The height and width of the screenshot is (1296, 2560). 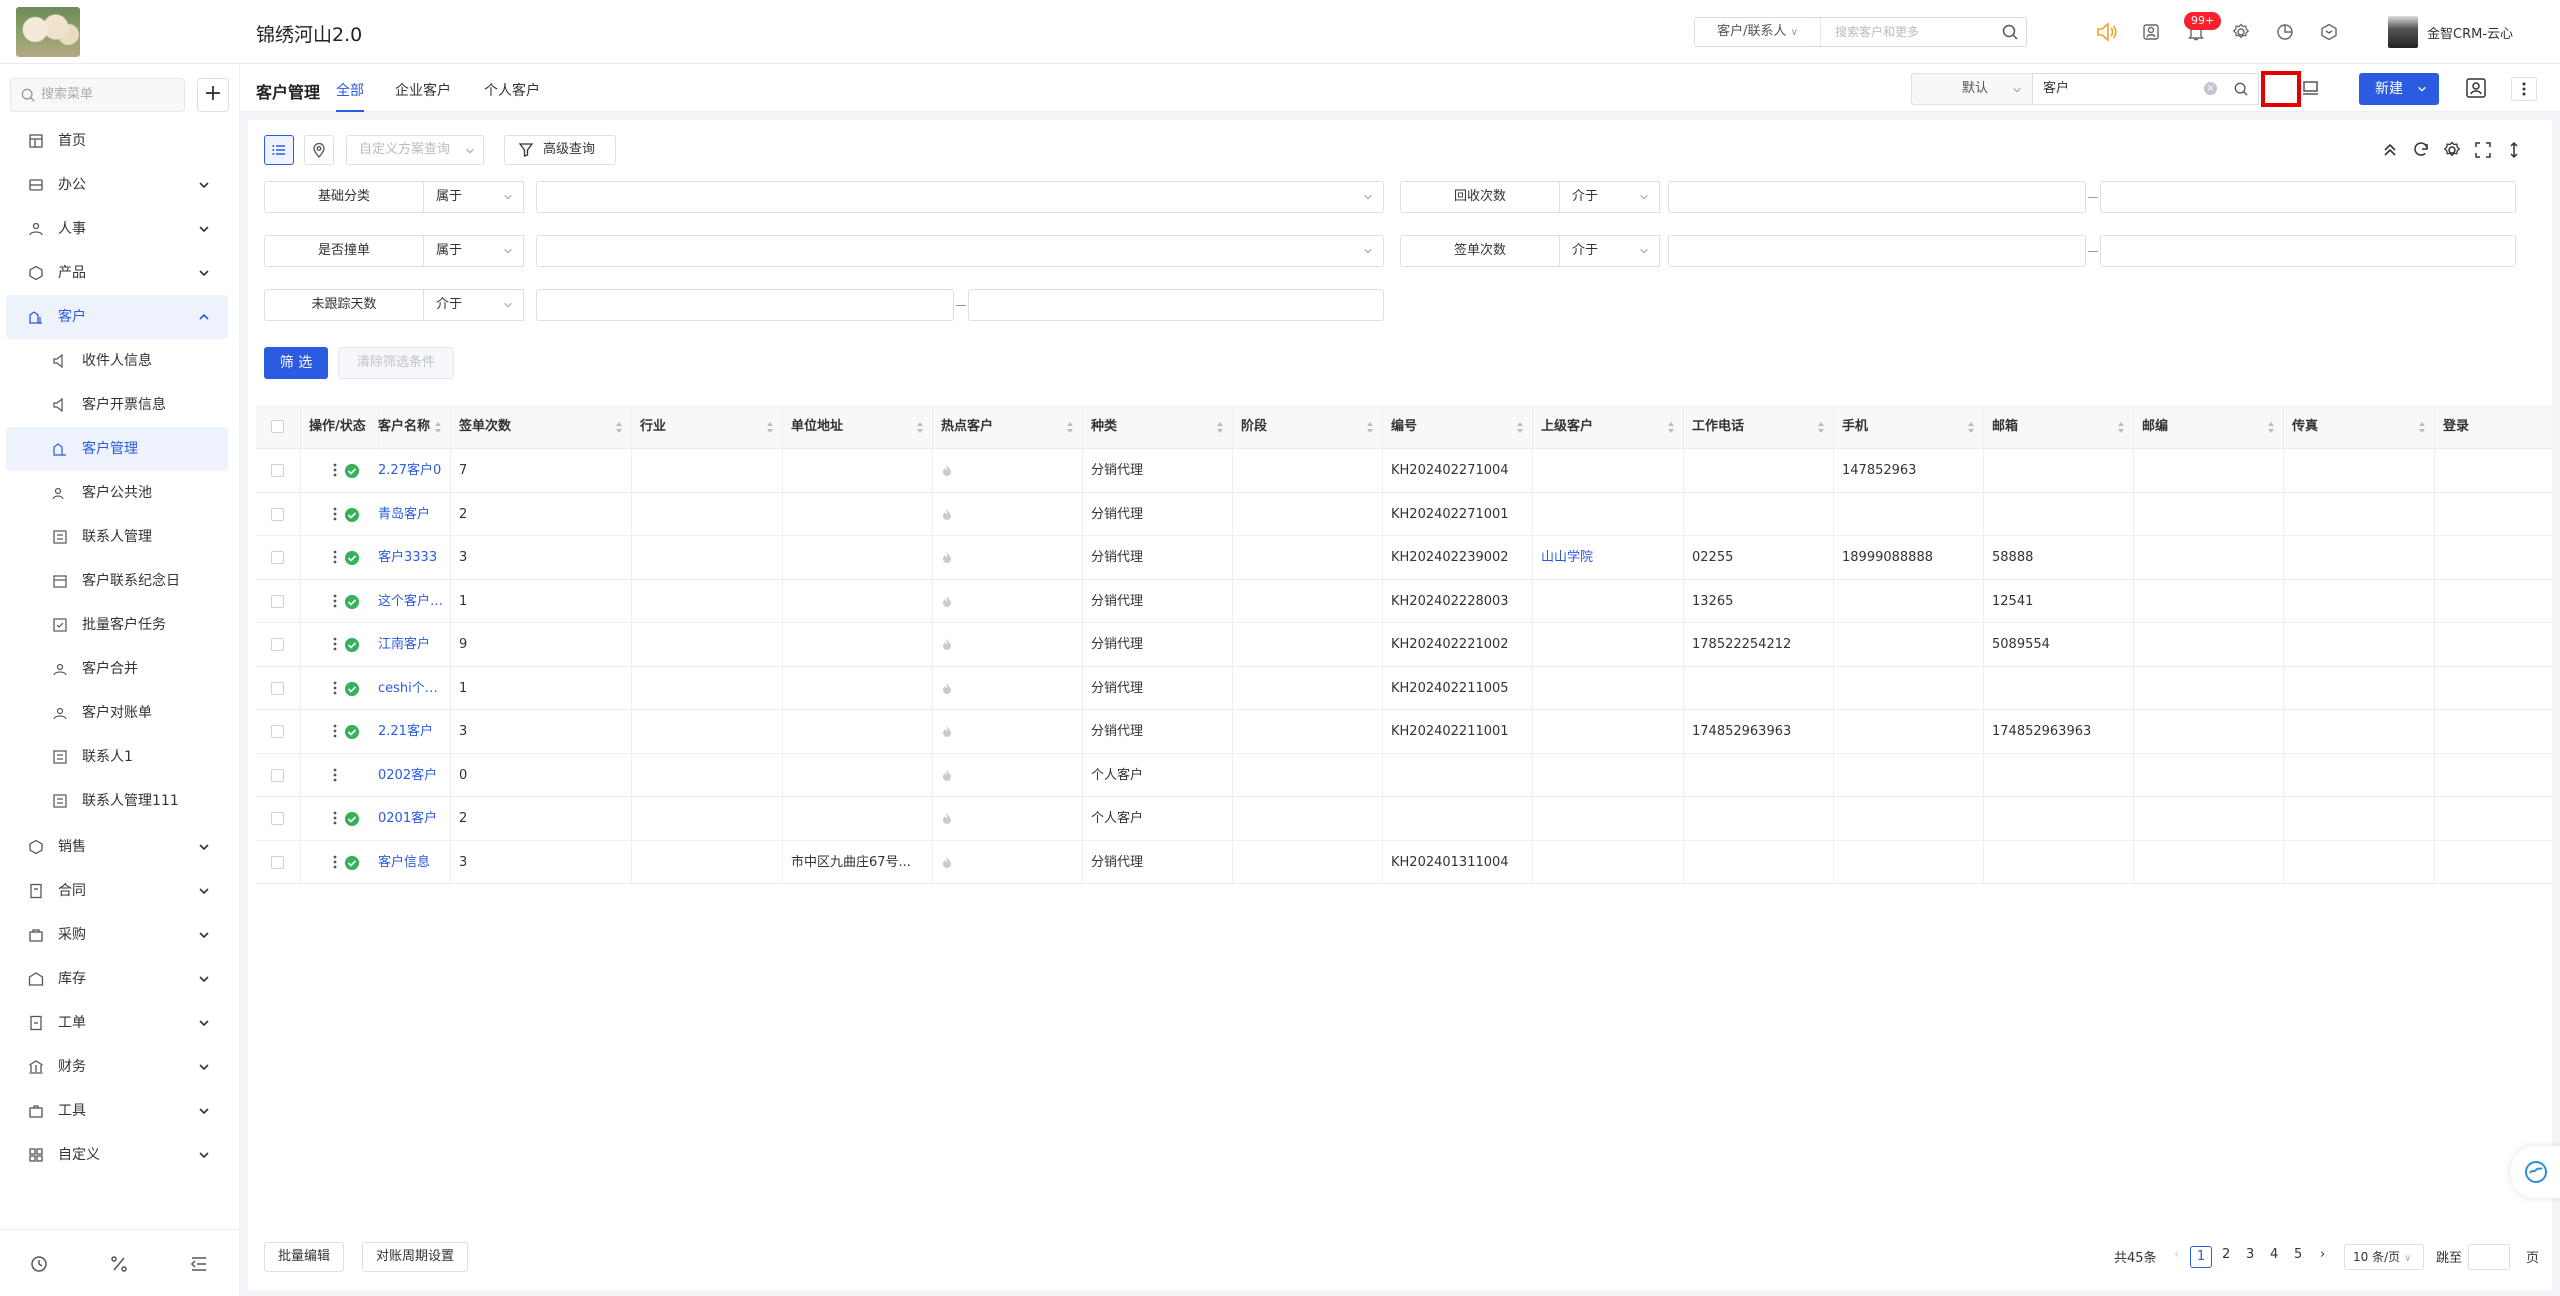 What do you see at coordinates (2476, 88) in the screenshot?
I see `user-card-icon` at bounding box center [2476, 88].